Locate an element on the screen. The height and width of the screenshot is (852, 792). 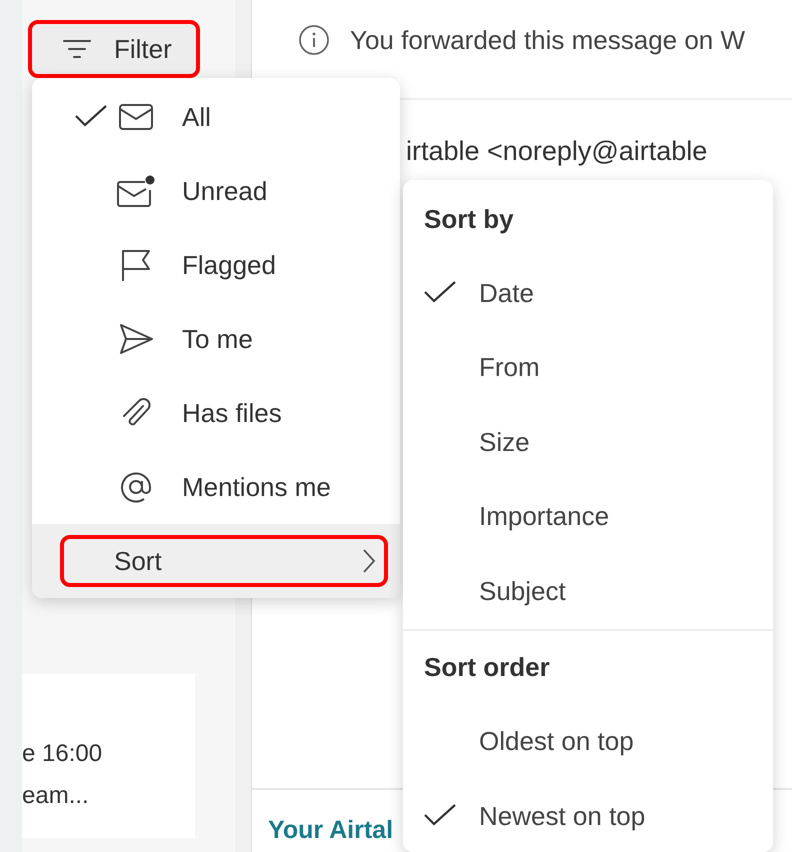
filter-icon is located at coordinates (77, 49).